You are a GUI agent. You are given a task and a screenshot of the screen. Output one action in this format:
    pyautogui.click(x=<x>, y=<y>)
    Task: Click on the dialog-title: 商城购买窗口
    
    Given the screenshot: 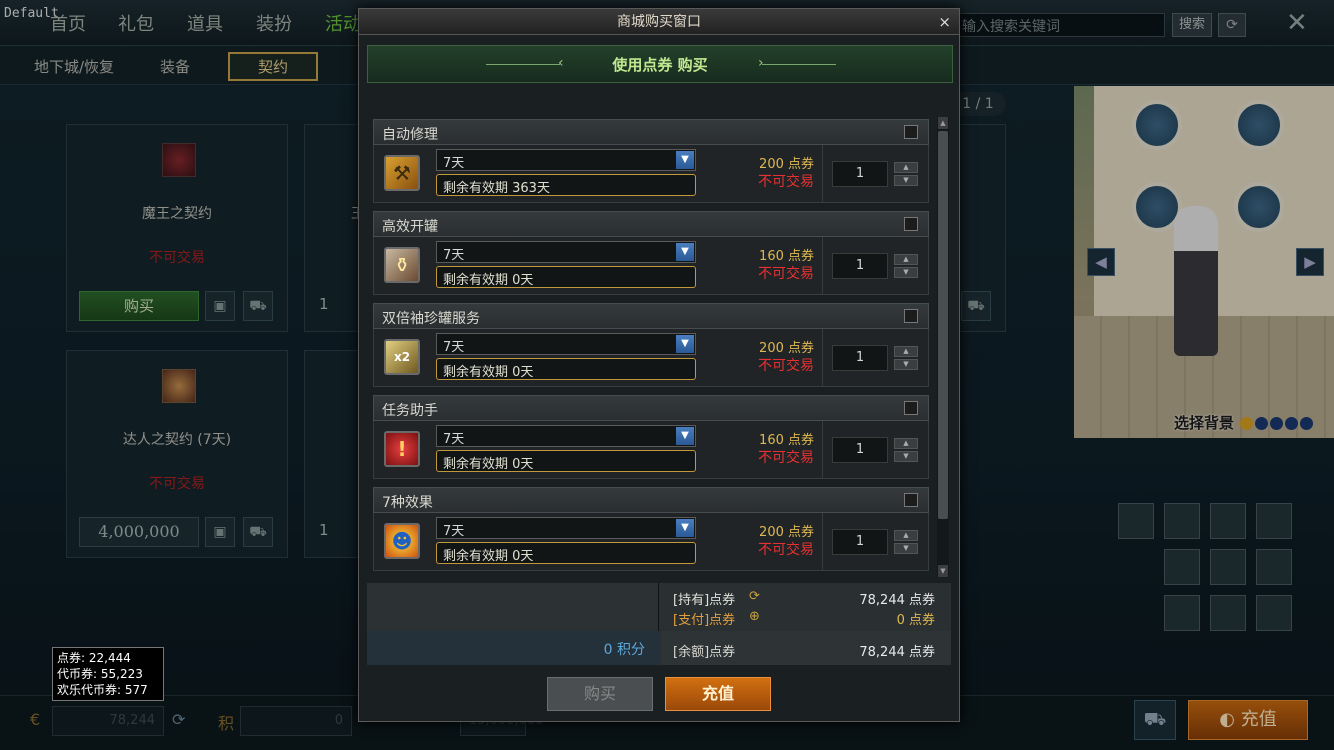 What is the action you would take?
    pyautogui.click(x=659, y=22)
    